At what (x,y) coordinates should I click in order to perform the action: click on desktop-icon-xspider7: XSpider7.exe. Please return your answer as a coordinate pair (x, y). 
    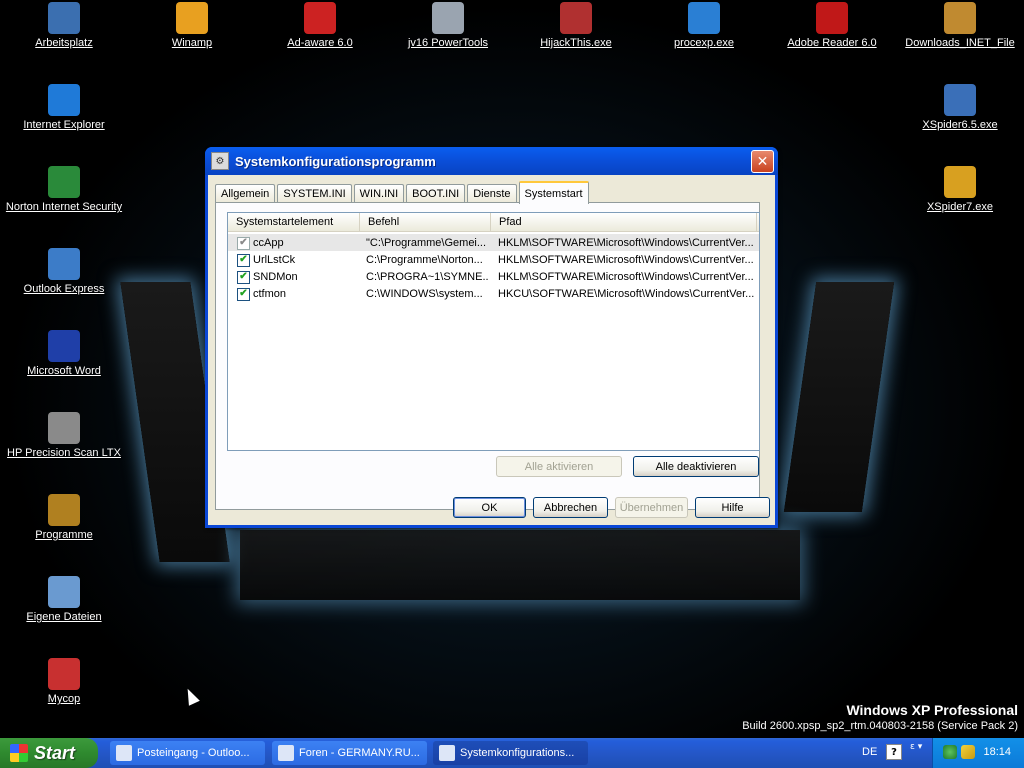
    Looking at the image, I should click on (960, 189).